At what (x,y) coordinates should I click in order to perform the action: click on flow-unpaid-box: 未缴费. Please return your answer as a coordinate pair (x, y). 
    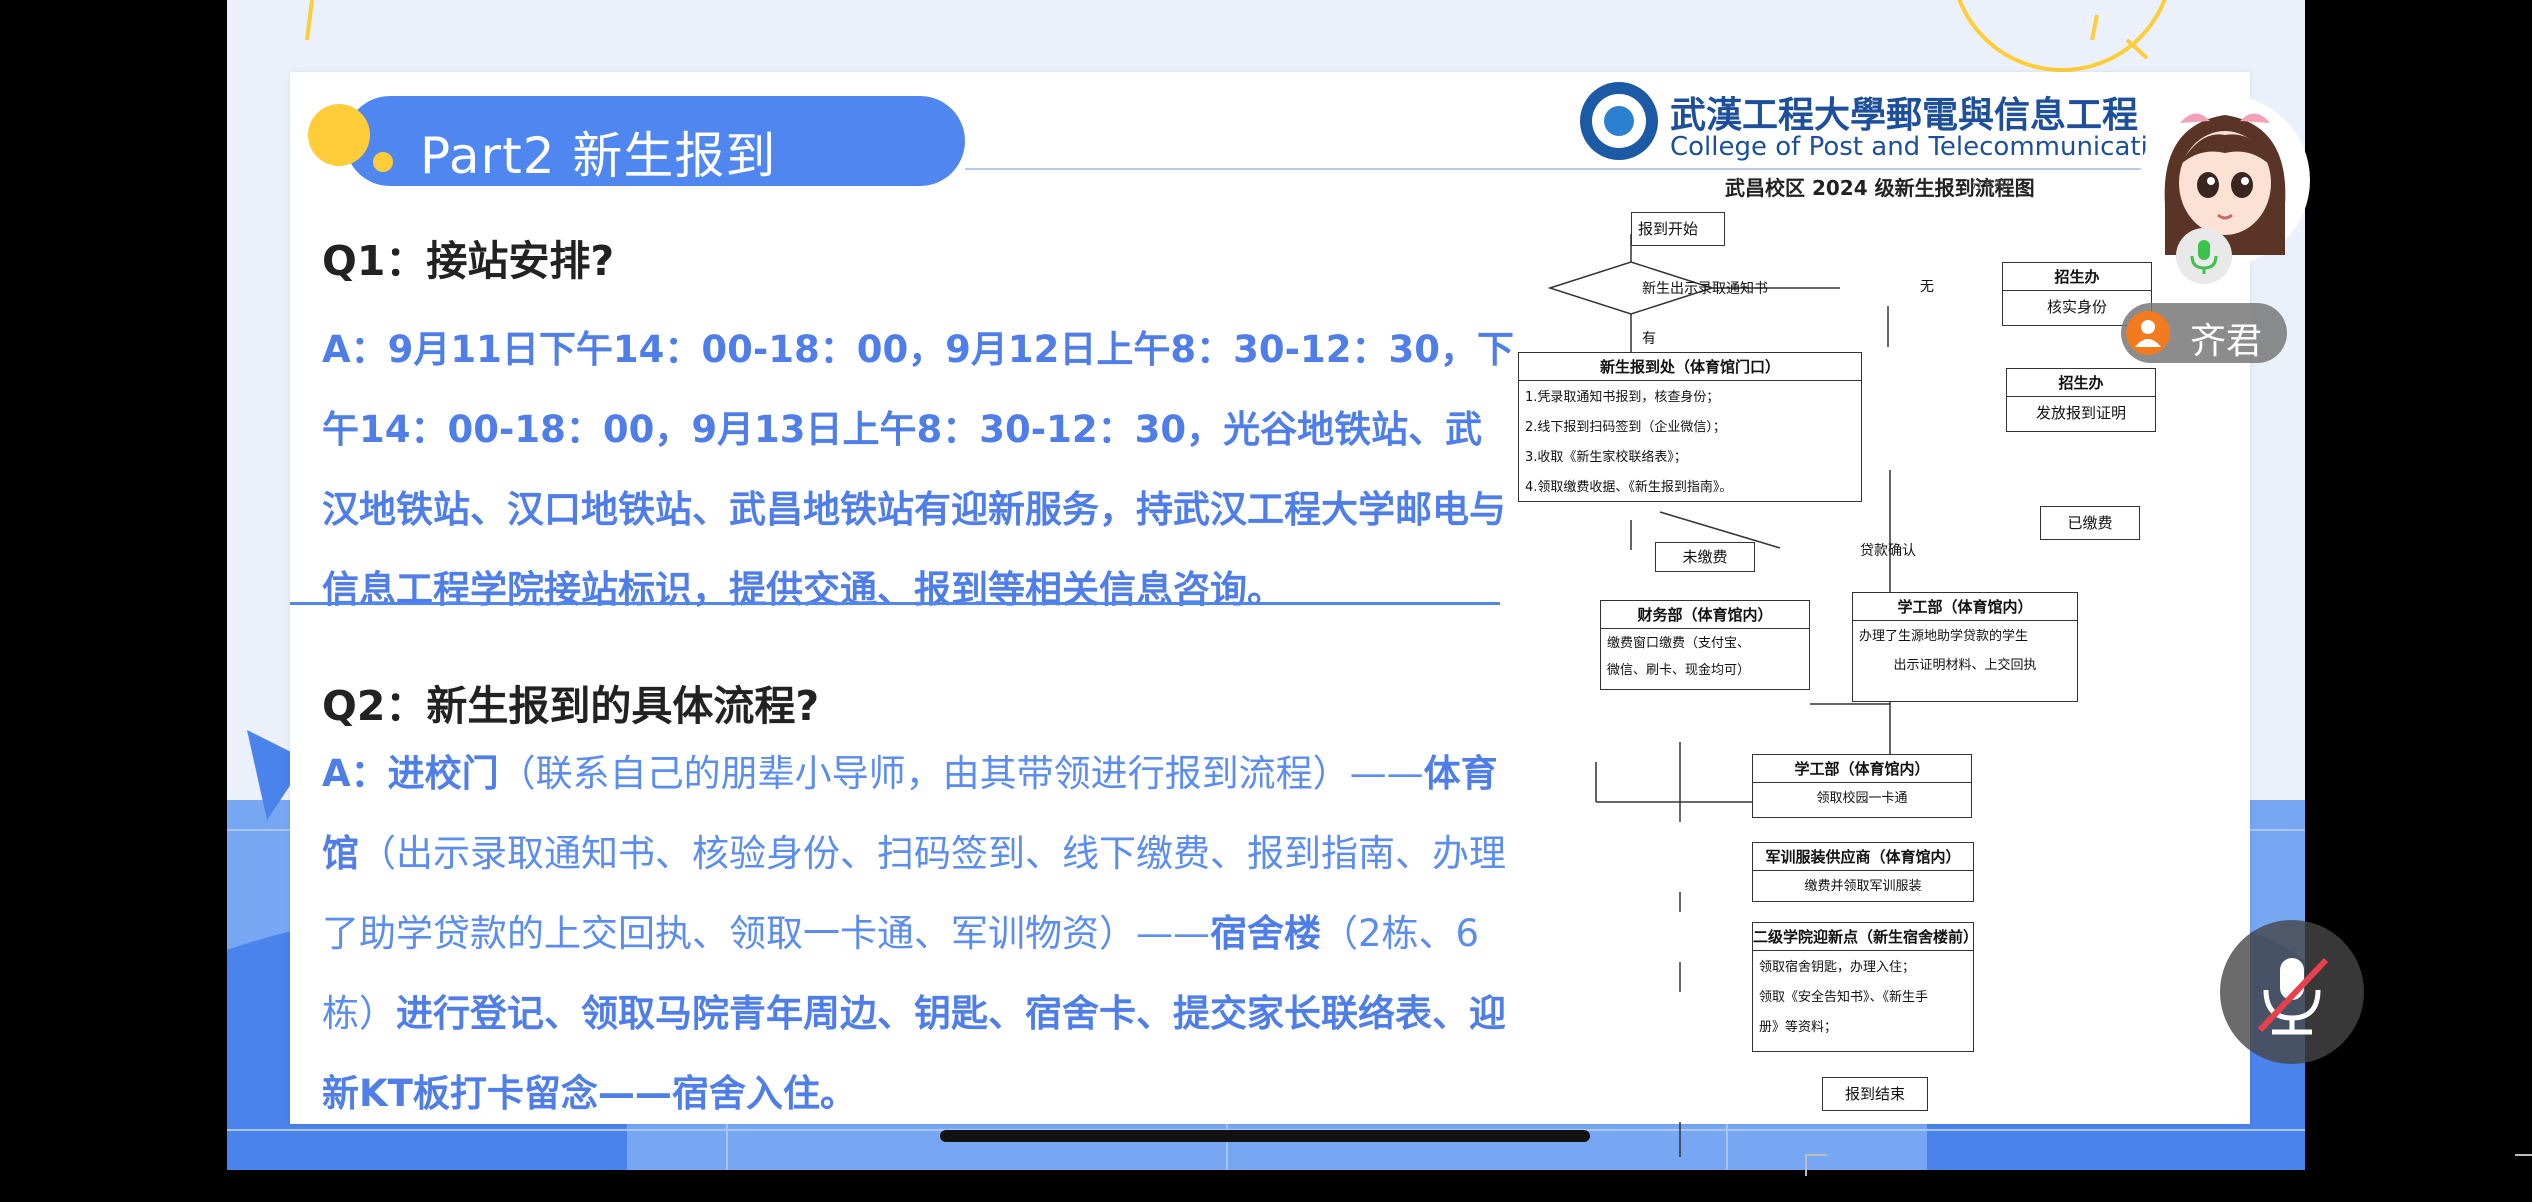
    Looking at the image, I should click on (1705, 557).